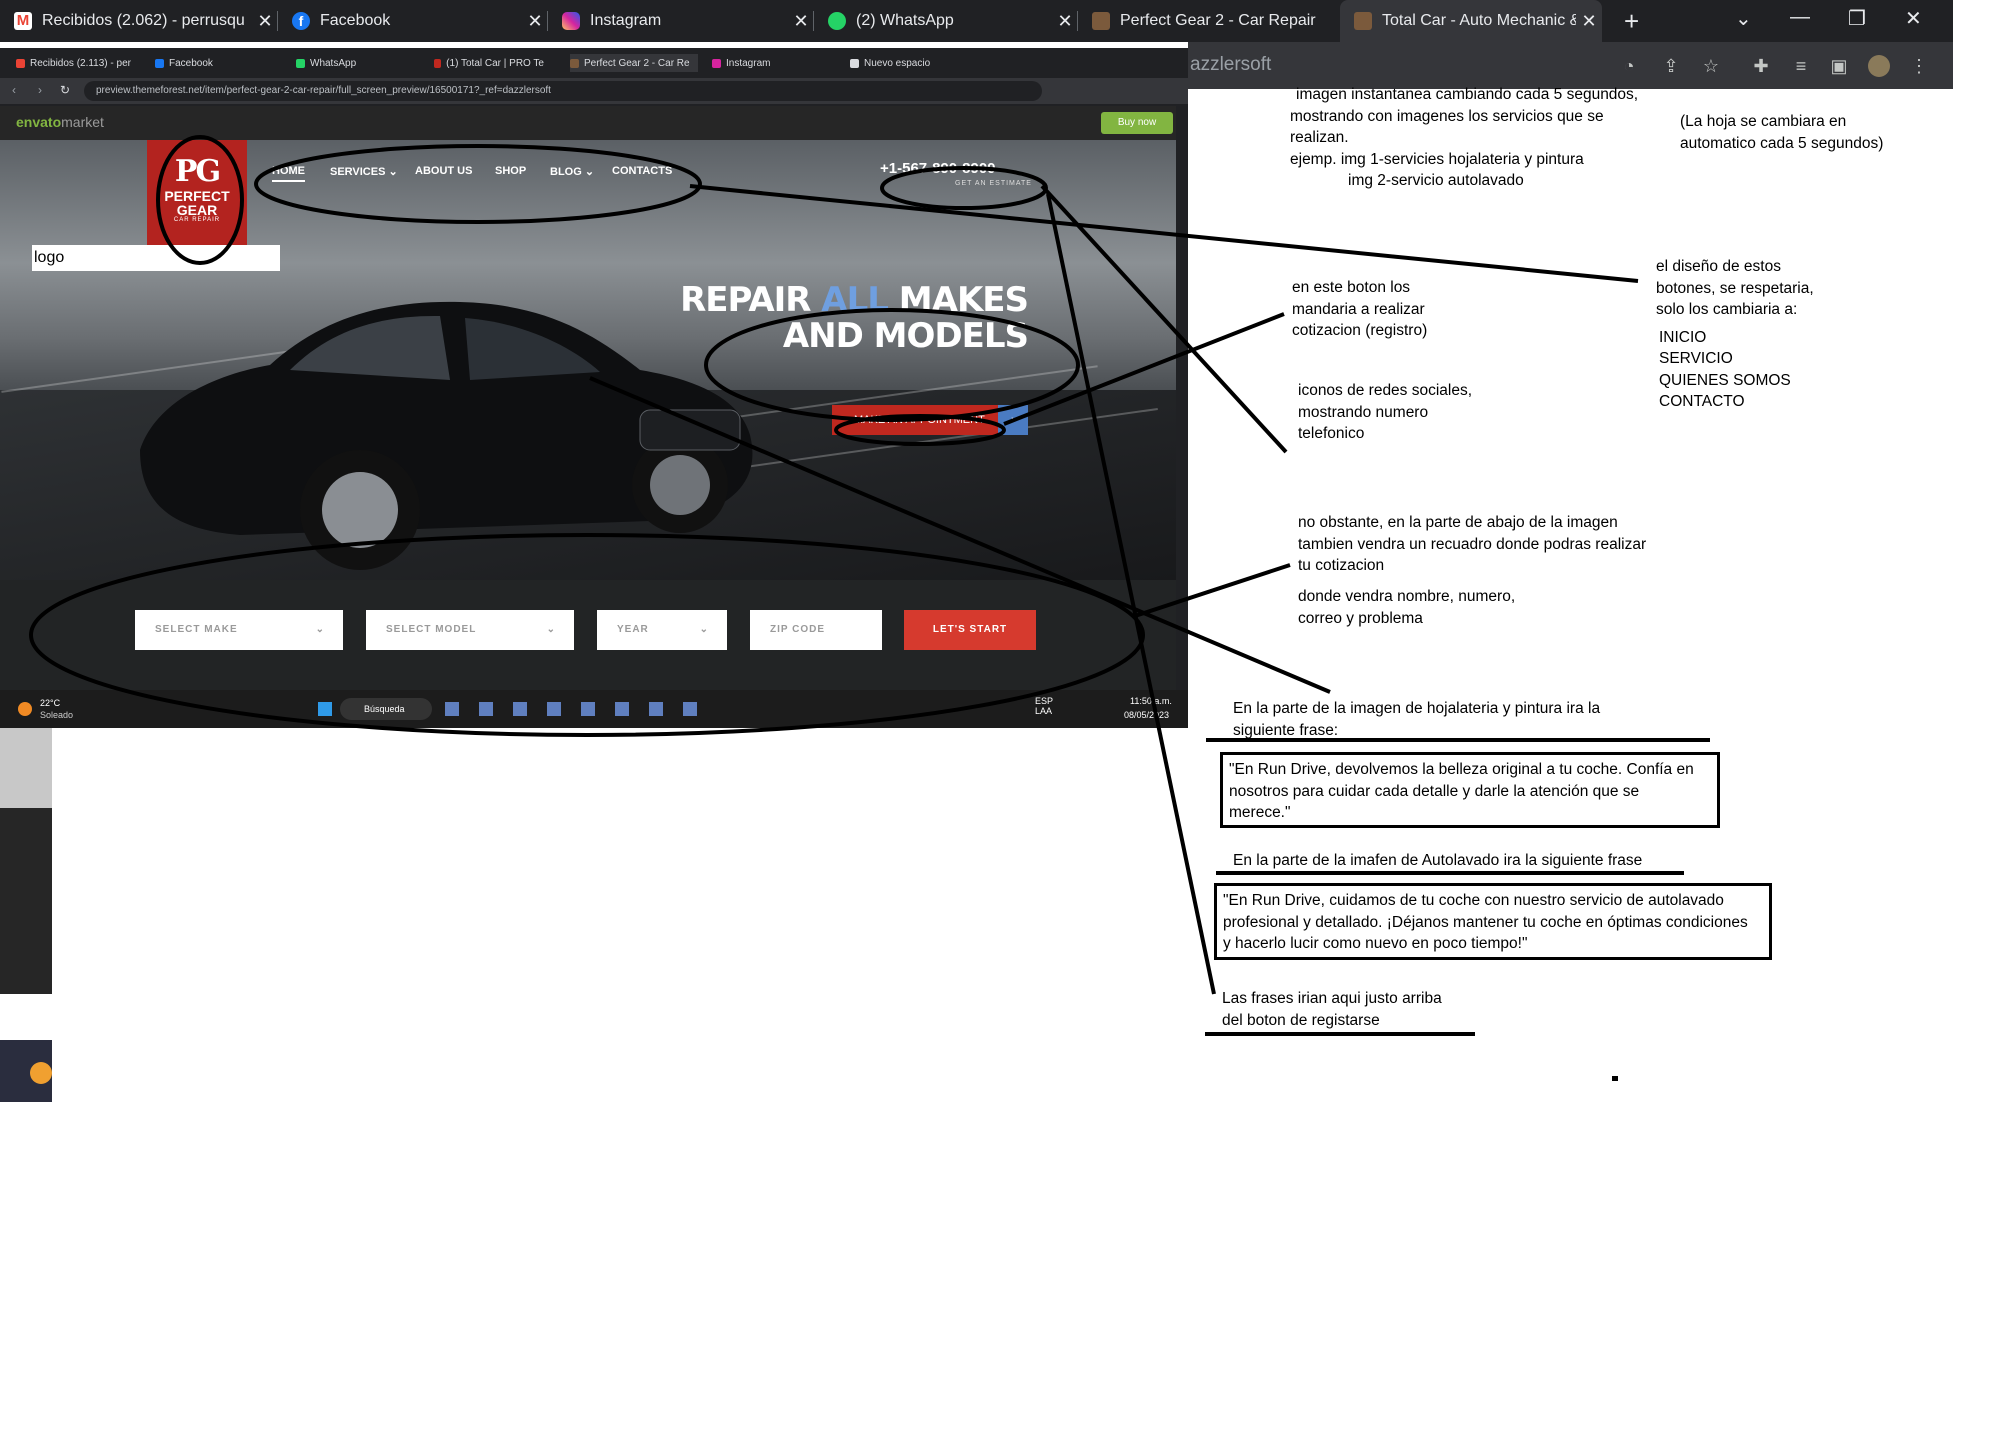 This screenshot has width=2000, height=1429. What do you see at coordinates (892, 365) in the screenshot?
I see `headline-ellipse` at bounding box center [892, 365].